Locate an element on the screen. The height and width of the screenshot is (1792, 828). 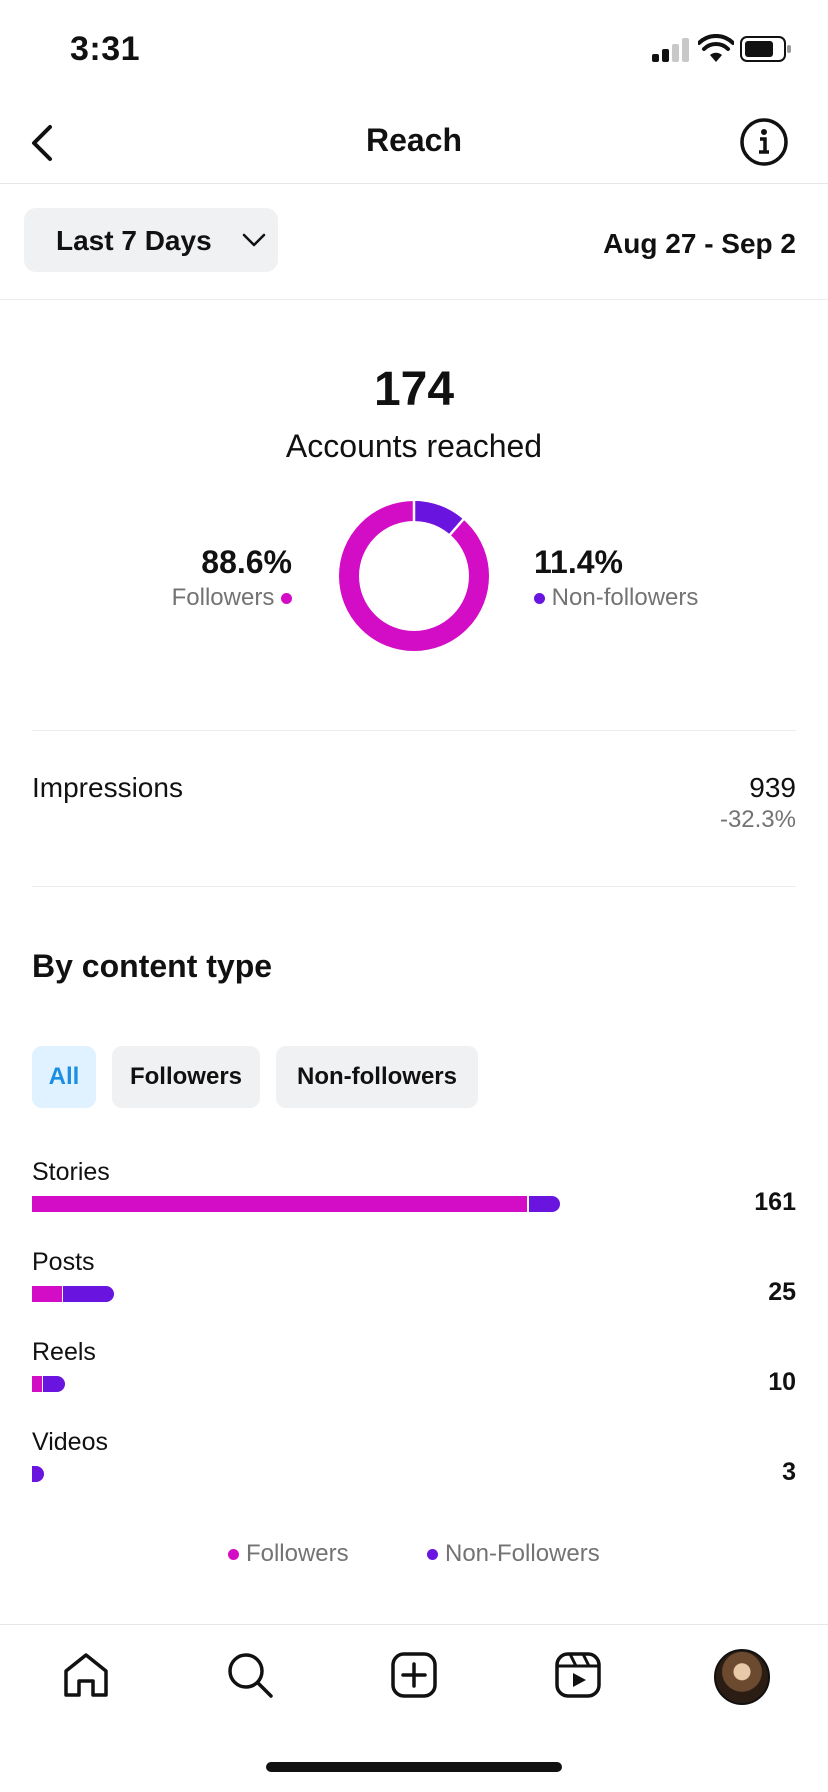
content-type-row: Stories 161 is located at coordinates (414, 1198).